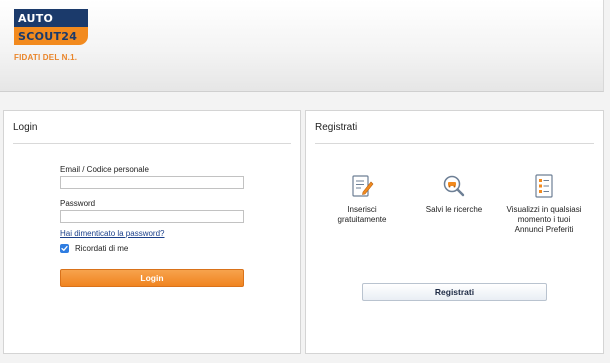 The image size is (610, 363). What do you see at coordinates (454, 143) in the screenshot?
I see `register-panel-divider` at bounding box center [454, 143].